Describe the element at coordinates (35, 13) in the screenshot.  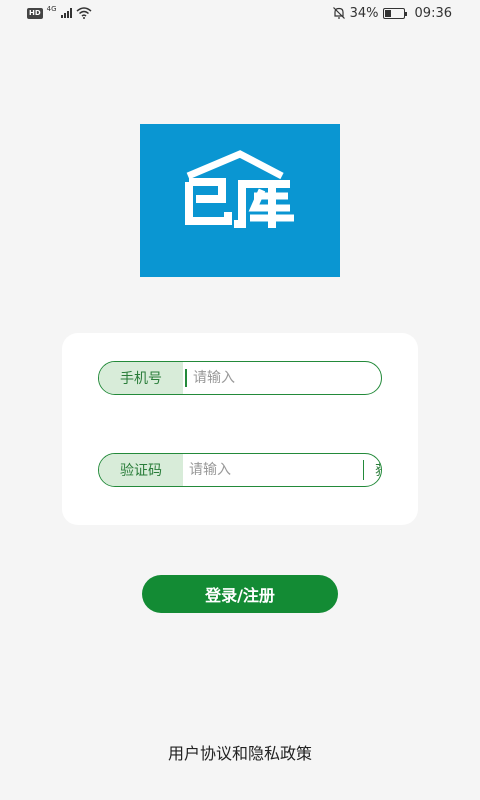
I see `hd-badge: HD` at that location.